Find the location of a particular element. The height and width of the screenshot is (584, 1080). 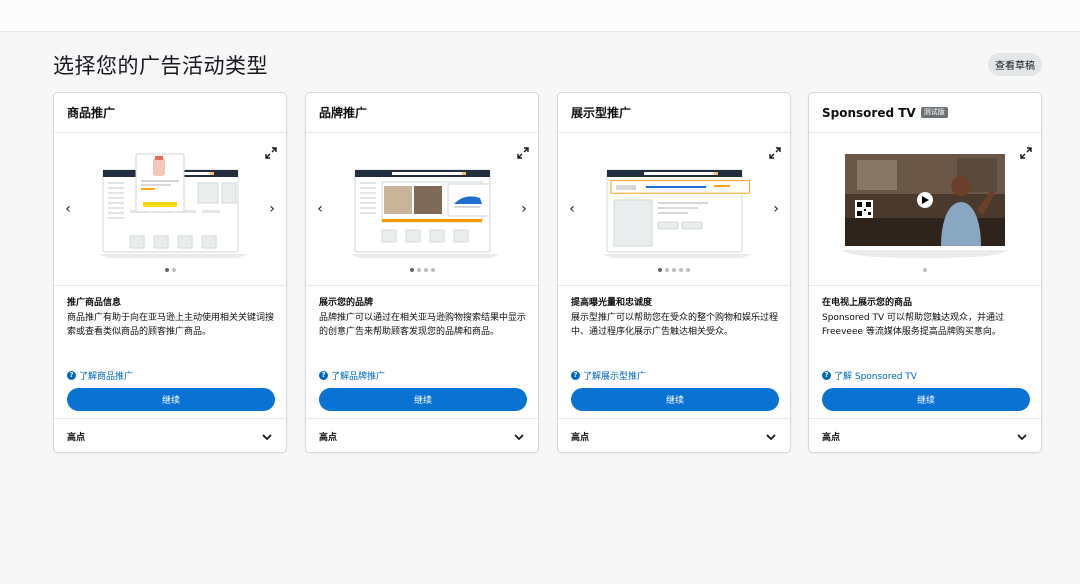

sponsored-tv-illustration is located at coordinates (925, 206).